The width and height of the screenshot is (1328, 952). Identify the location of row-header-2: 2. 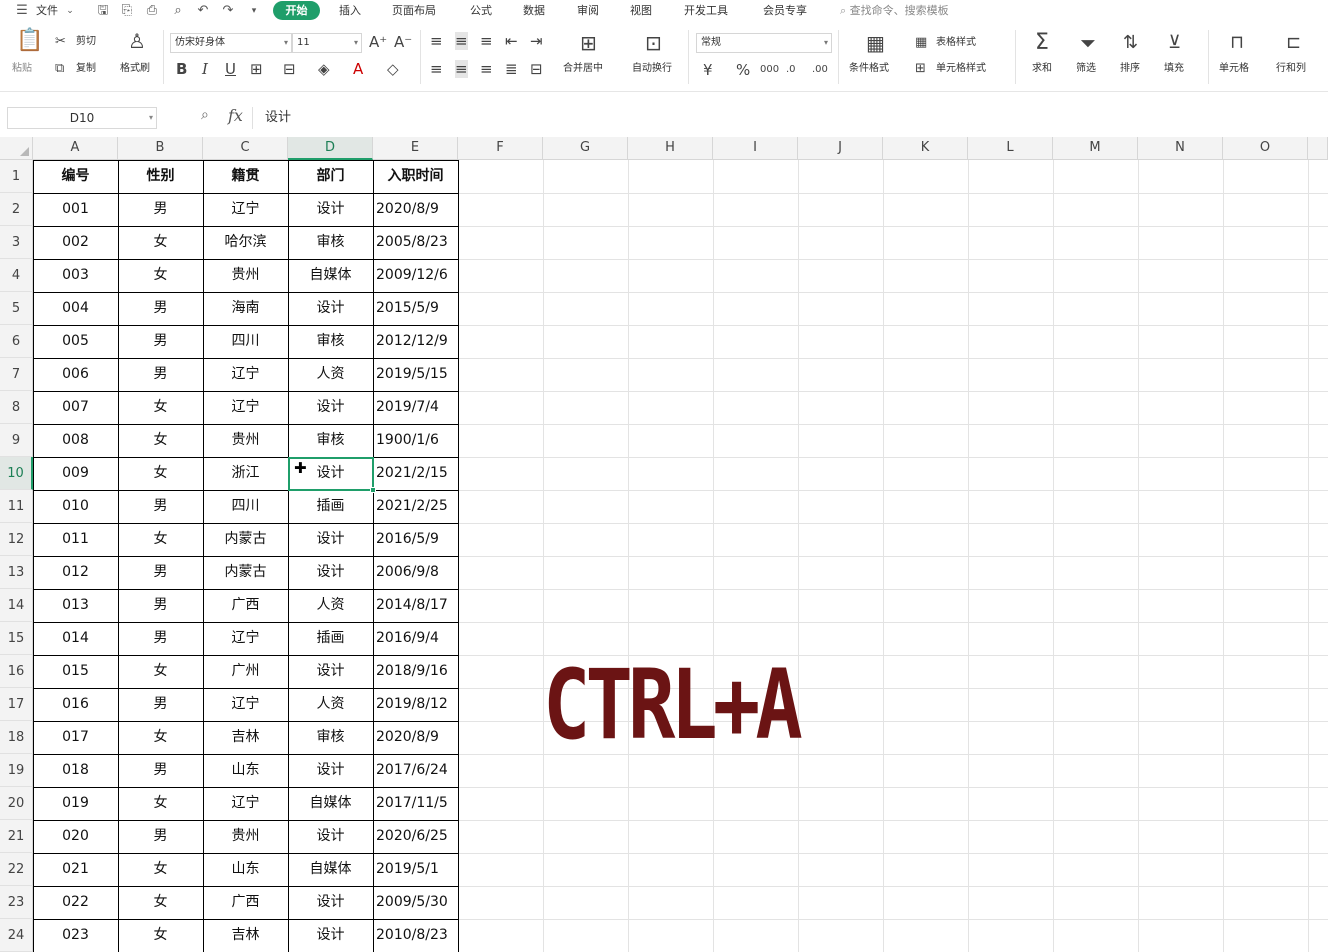
(16, 209).